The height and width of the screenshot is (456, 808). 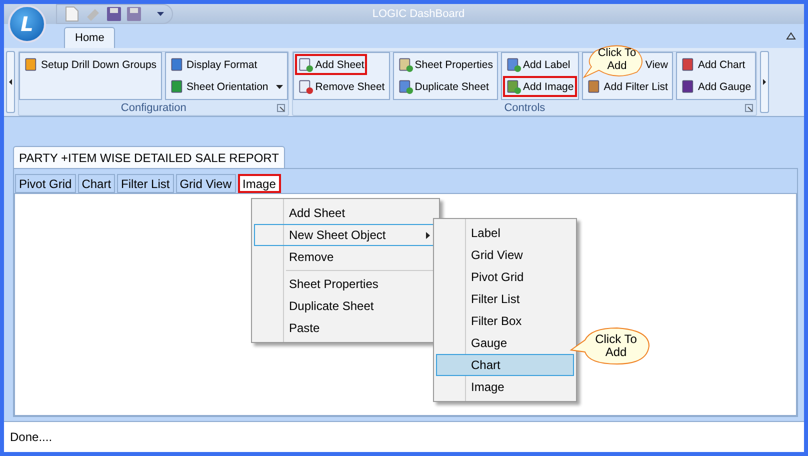 I want to click on sheet-tab: Chart, so click(x=97, y=183).